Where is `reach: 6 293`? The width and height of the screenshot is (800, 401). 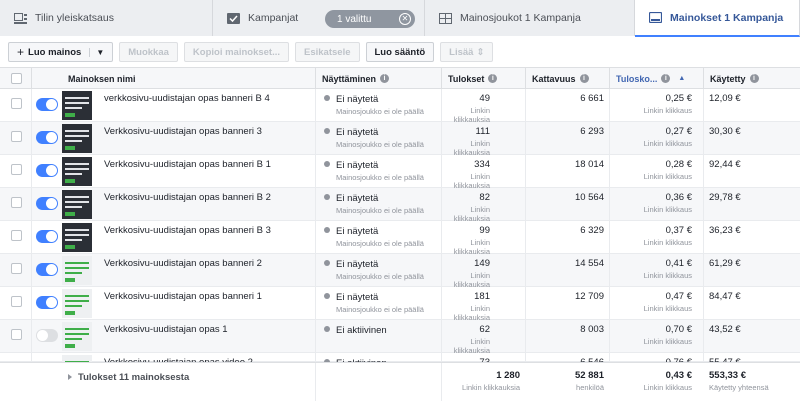 reach: 6 293 is located at coordinates (592, 131).